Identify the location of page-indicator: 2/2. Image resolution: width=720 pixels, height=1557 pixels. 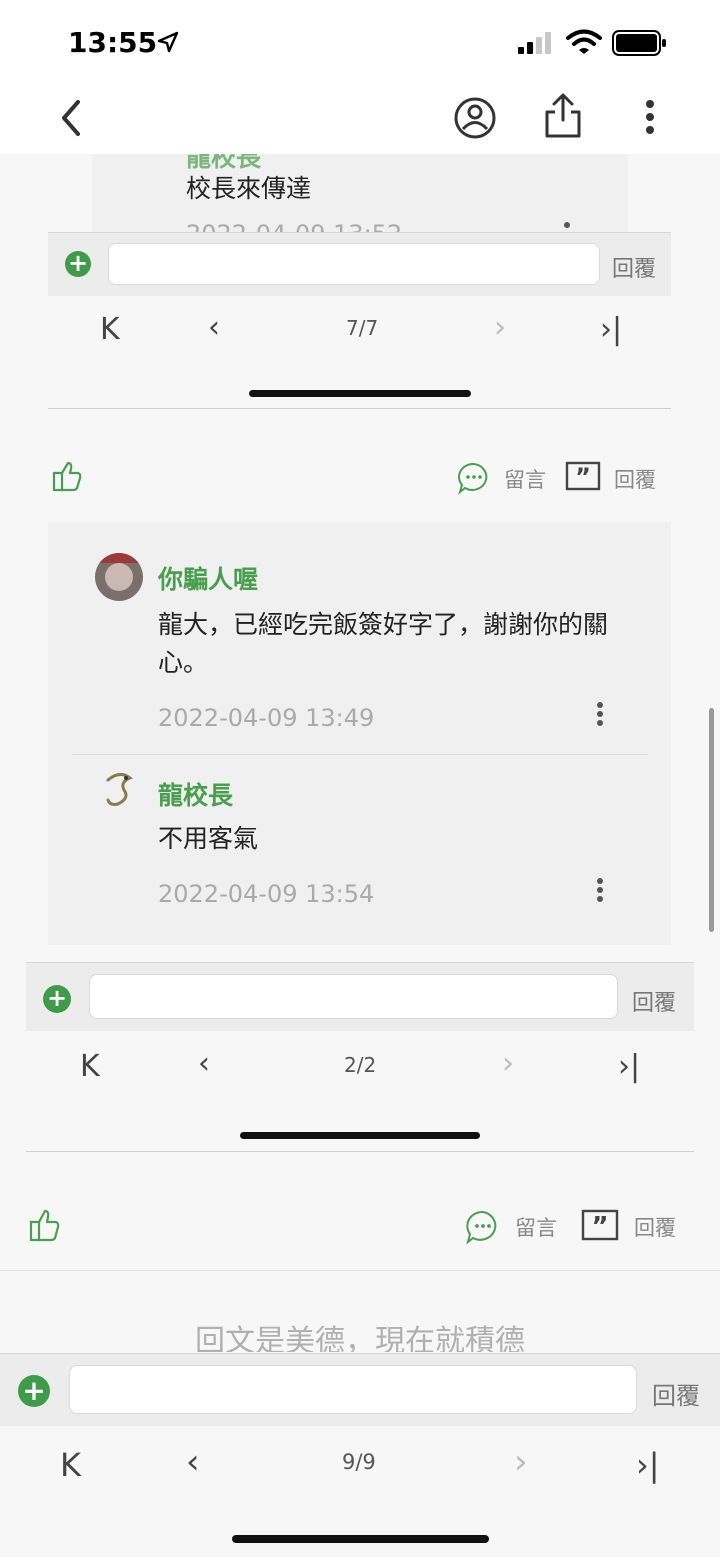
(360, 1065).